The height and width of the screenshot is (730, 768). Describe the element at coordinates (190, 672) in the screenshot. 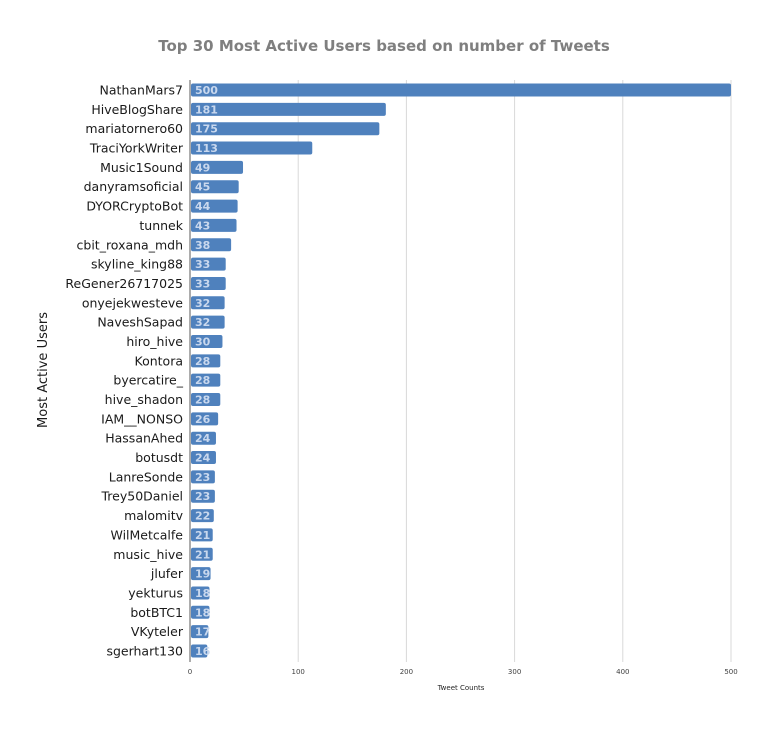

I see `x-tick-label: 0` at that location.